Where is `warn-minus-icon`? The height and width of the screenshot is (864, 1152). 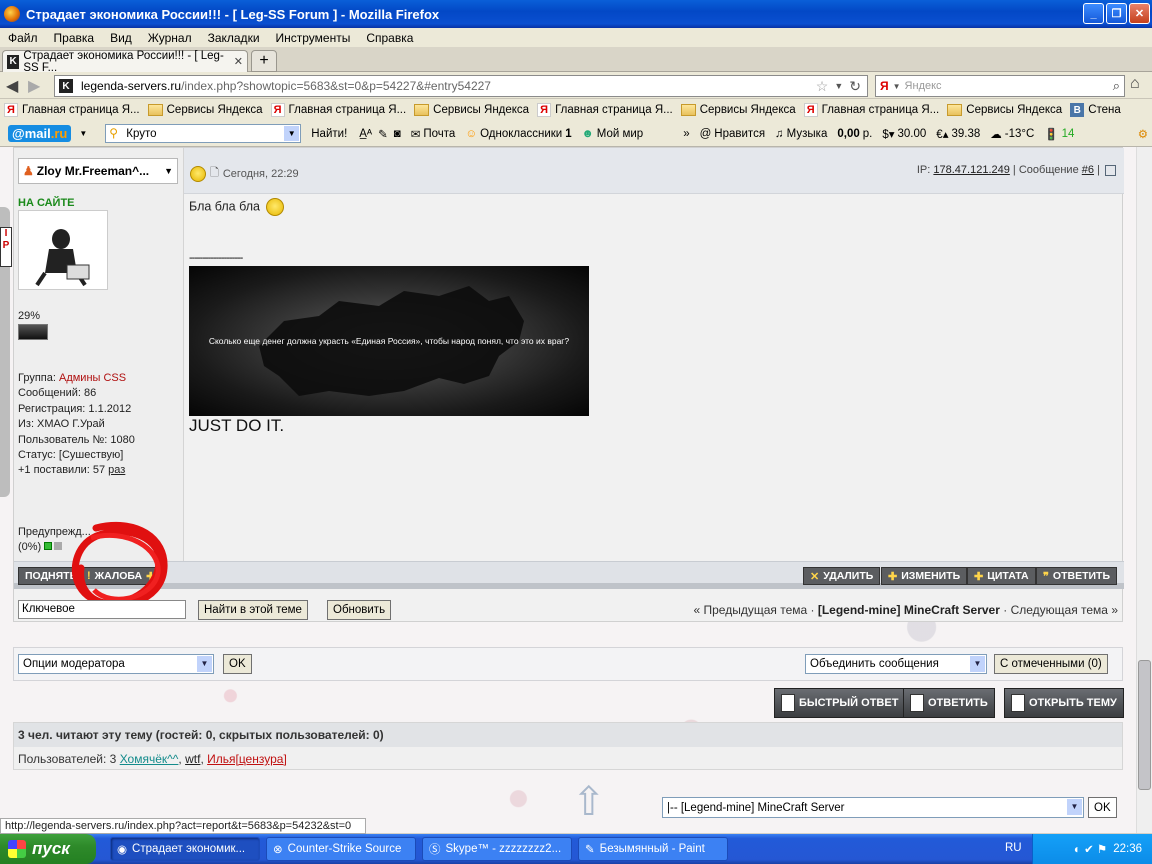
warn-minus-icon is located at coordinates (48, 546).